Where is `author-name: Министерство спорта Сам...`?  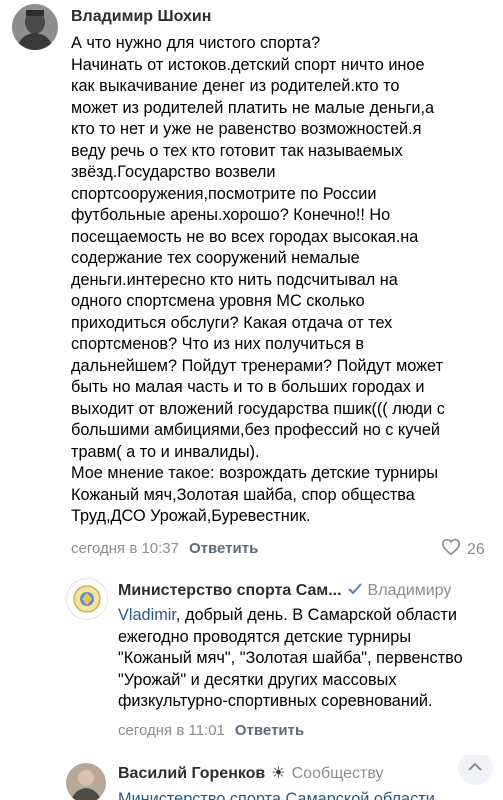 author-name: Министерство спорта Сам... is located at coordinates (230, 591).